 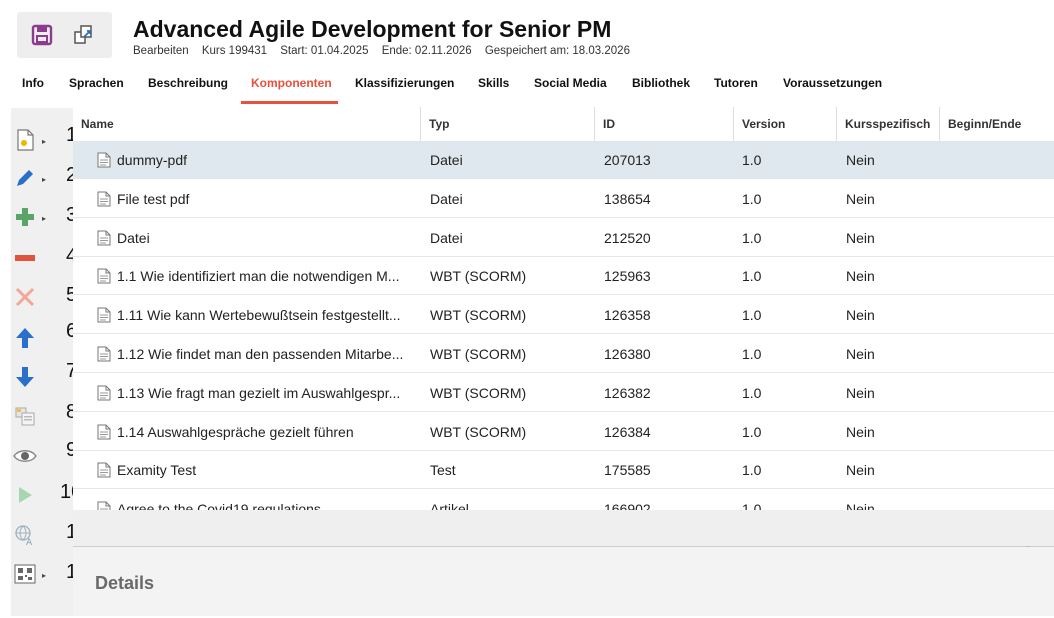 I want to click on start-date: Start: 01.04.2025, so click(x=324, y=51).